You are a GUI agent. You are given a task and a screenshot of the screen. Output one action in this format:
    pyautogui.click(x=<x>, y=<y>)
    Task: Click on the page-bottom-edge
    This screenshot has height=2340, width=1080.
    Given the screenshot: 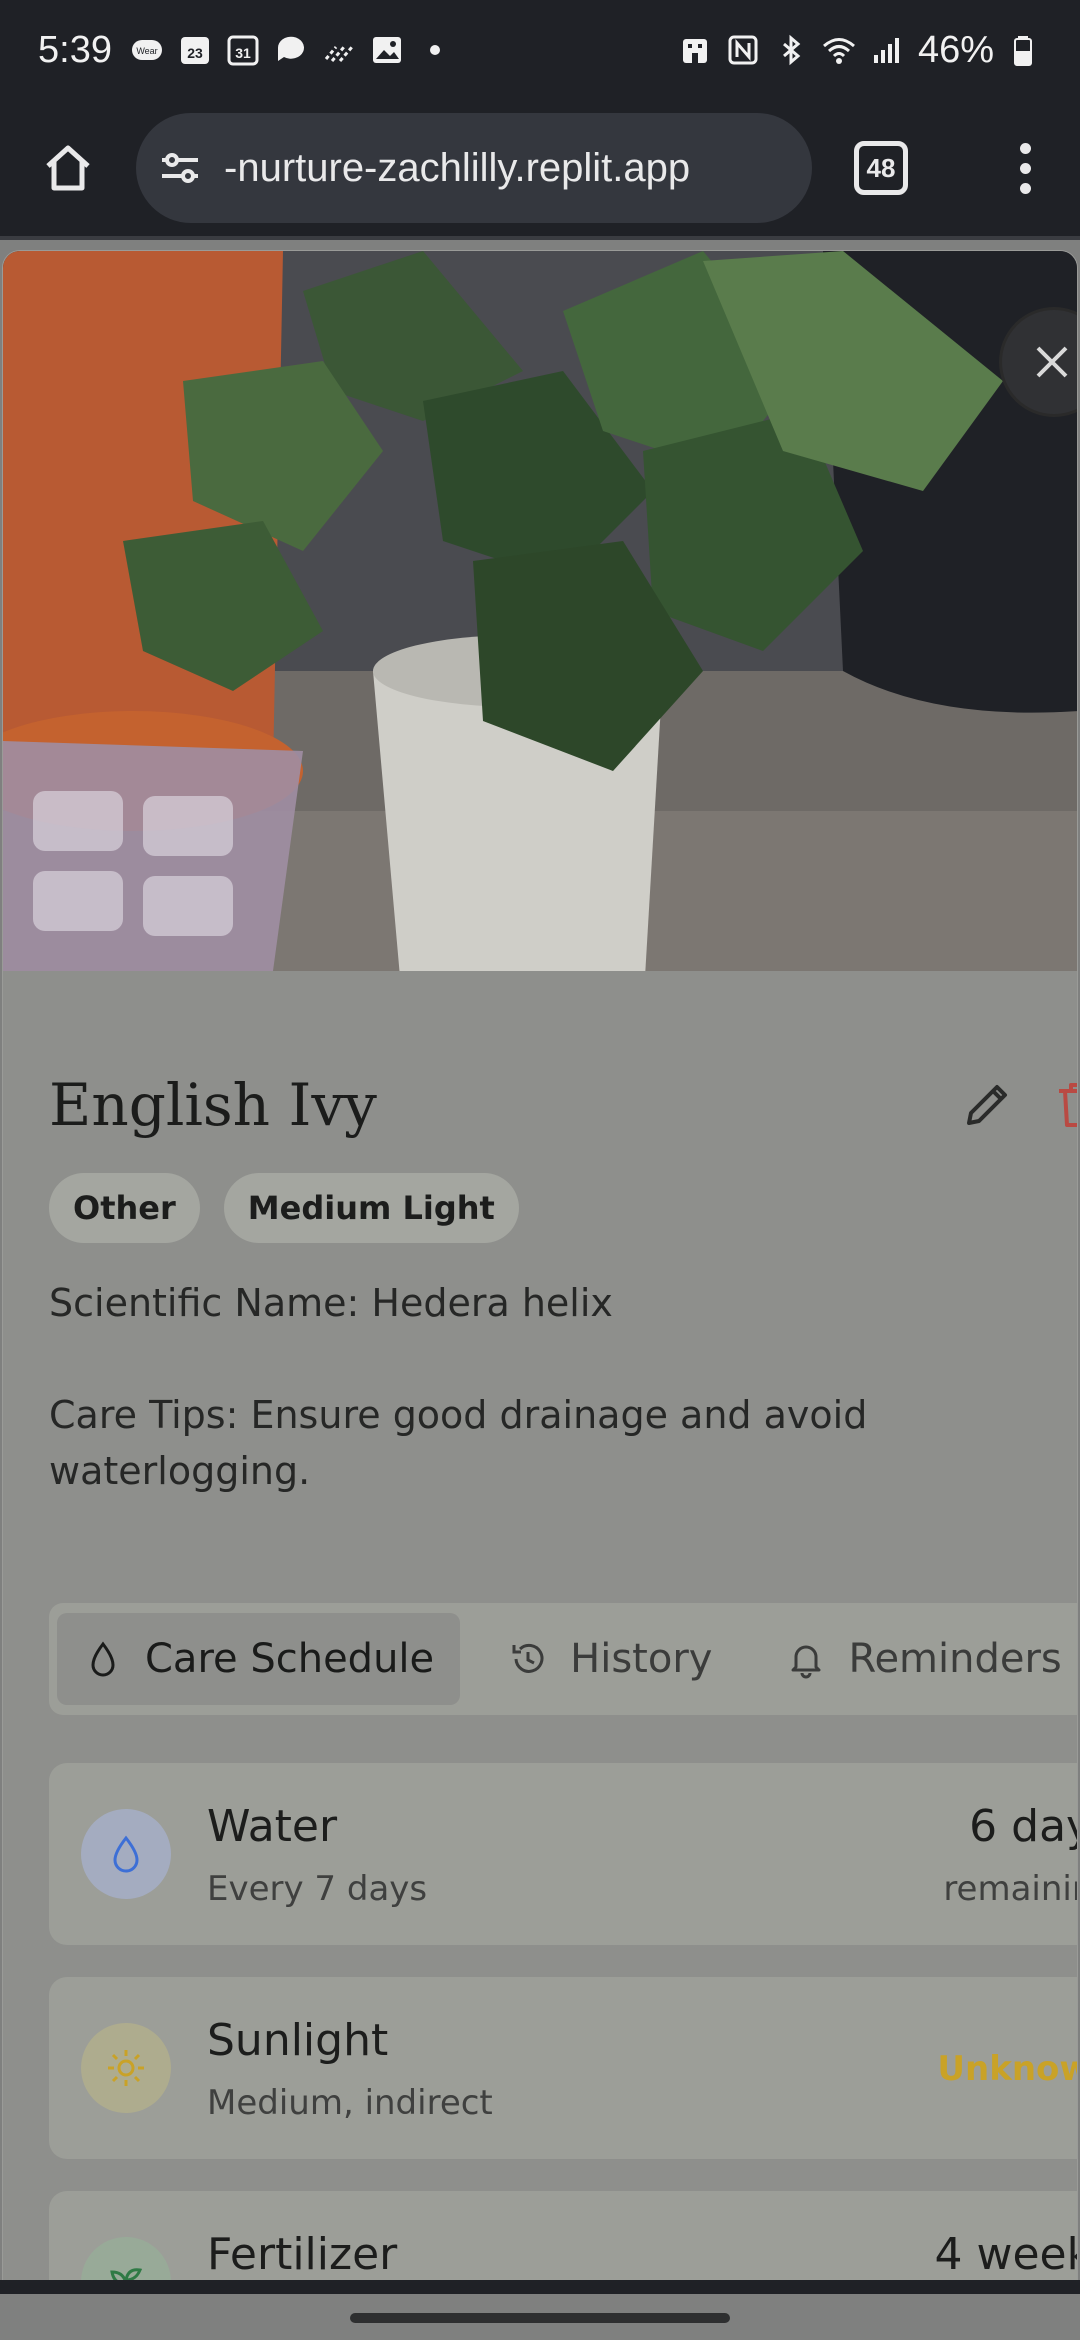 What is the action you would take?
    pyautogui.click(x=540, y=2287)
    